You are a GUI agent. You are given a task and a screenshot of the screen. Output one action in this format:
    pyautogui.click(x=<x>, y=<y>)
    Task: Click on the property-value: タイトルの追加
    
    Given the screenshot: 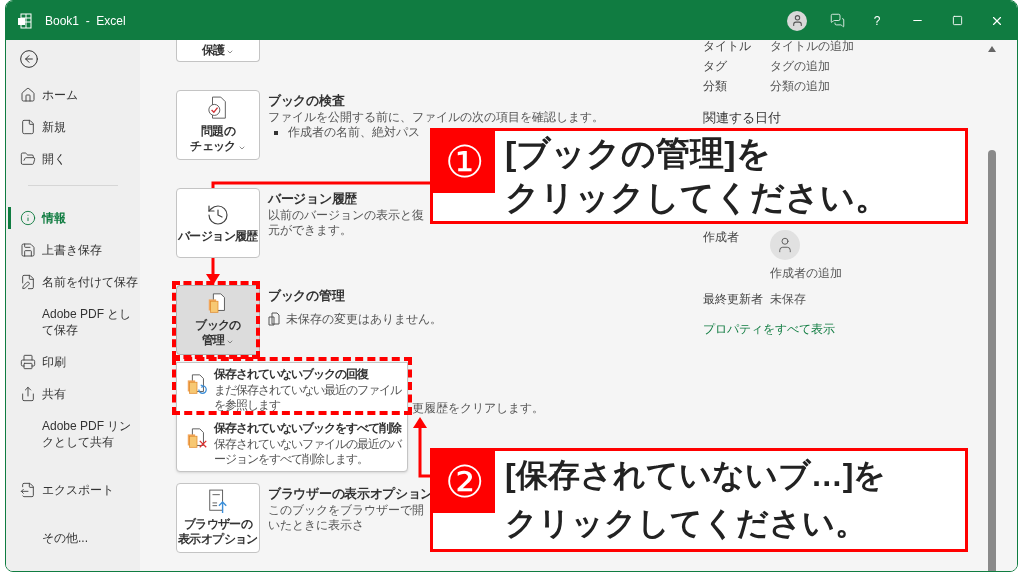 What is the action you would take?
    pyautogui.click(x=812, y=46)
    